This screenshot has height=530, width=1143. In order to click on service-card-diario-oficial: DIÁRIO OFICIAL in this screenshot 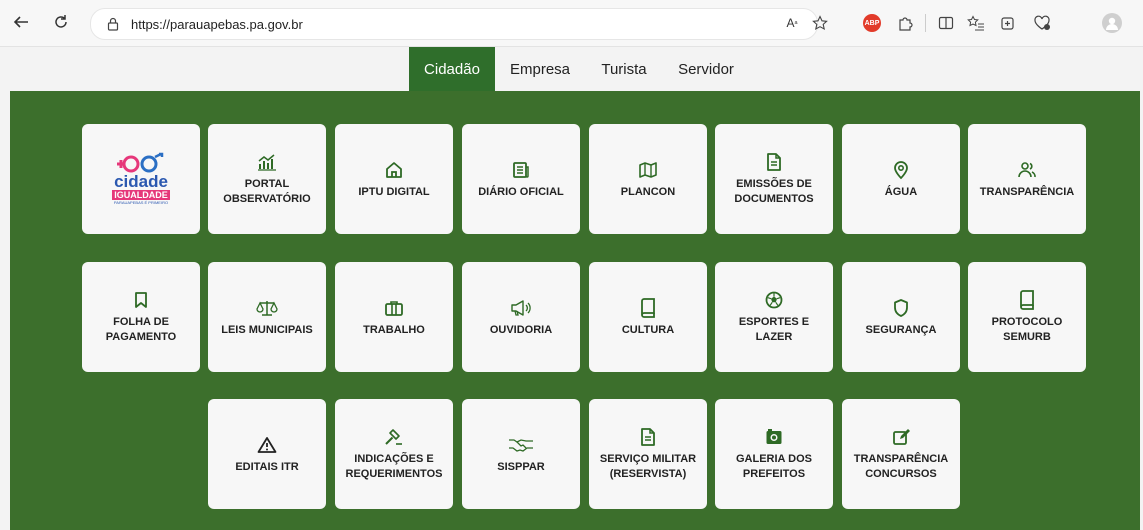, I will do `click(521, 179)`.